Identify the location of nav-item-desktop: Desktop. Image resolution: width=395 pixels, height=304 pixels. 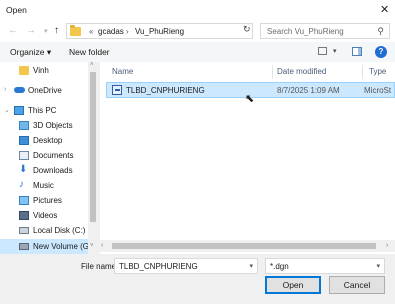
(44, 140).